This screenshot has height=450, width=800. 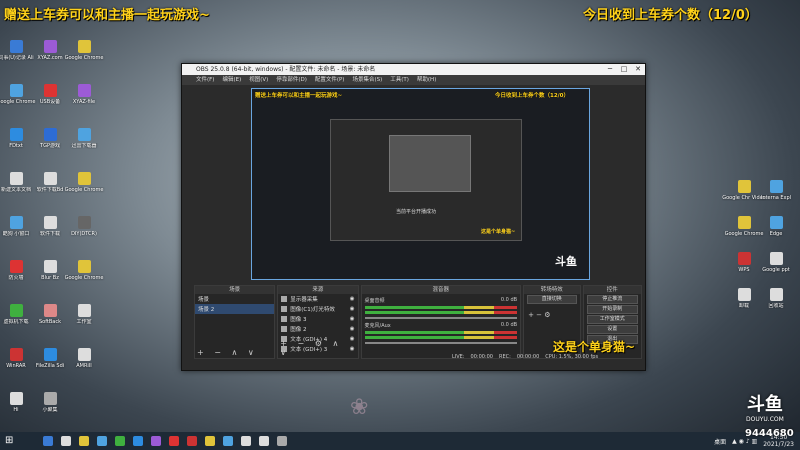 What do you see at coordinates (374, 301) in the screenshot?
I see `mixer-track-name: 桌面音频` at bounding box center [374, 301].